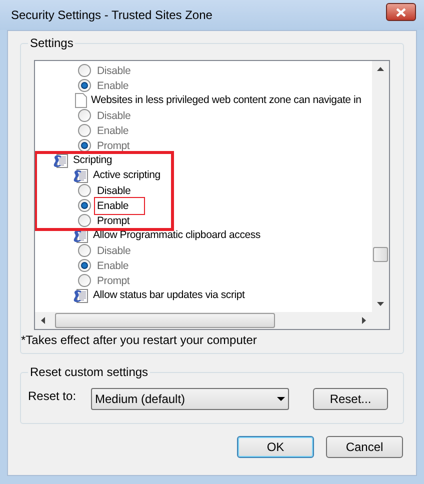 This screenshot has height=484, width=424. I want to click on horizontal-scrollbar, so click(203, 320).